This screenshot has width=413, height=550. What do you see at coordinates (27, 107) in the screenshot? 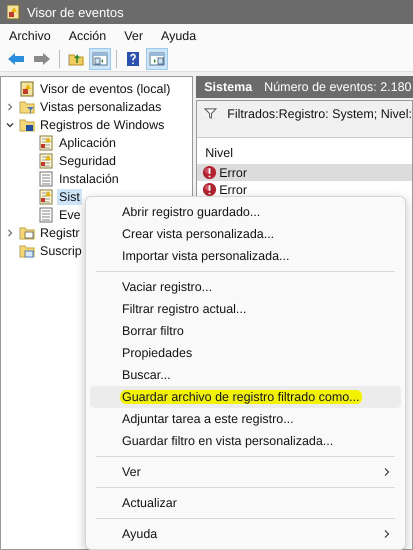
I see `filter-folder-icon` at bounding box center [27, 107].